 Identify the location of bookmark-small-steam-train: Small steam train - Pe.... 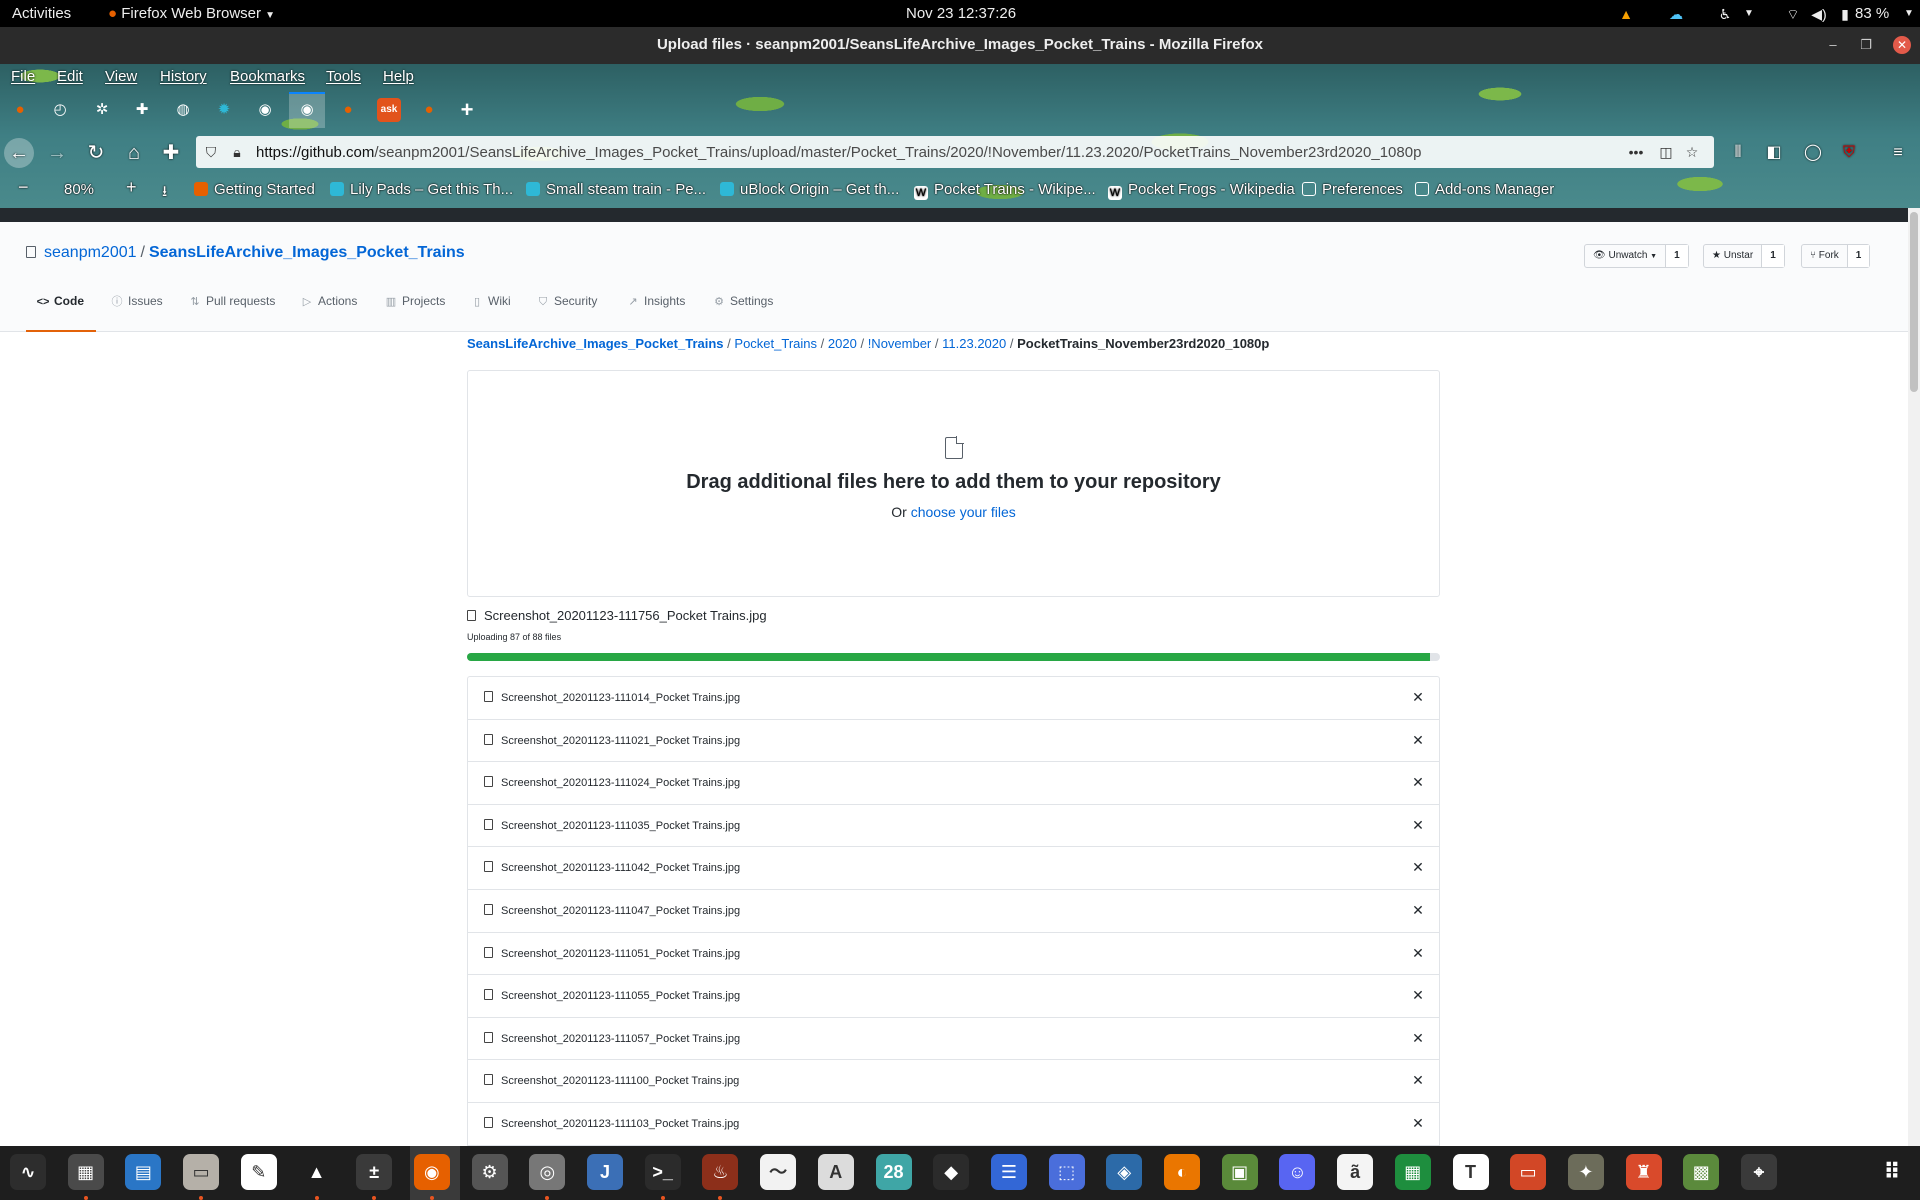
(616, 189).